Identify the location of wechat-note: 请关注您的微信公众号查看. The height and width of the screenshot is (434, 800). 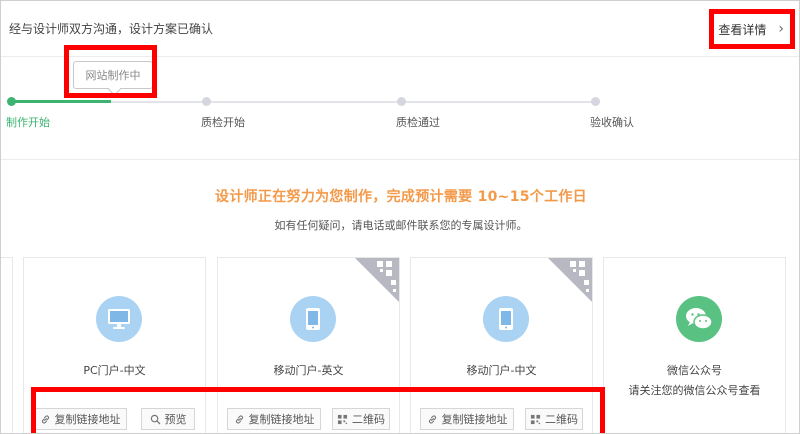
(694, 390).